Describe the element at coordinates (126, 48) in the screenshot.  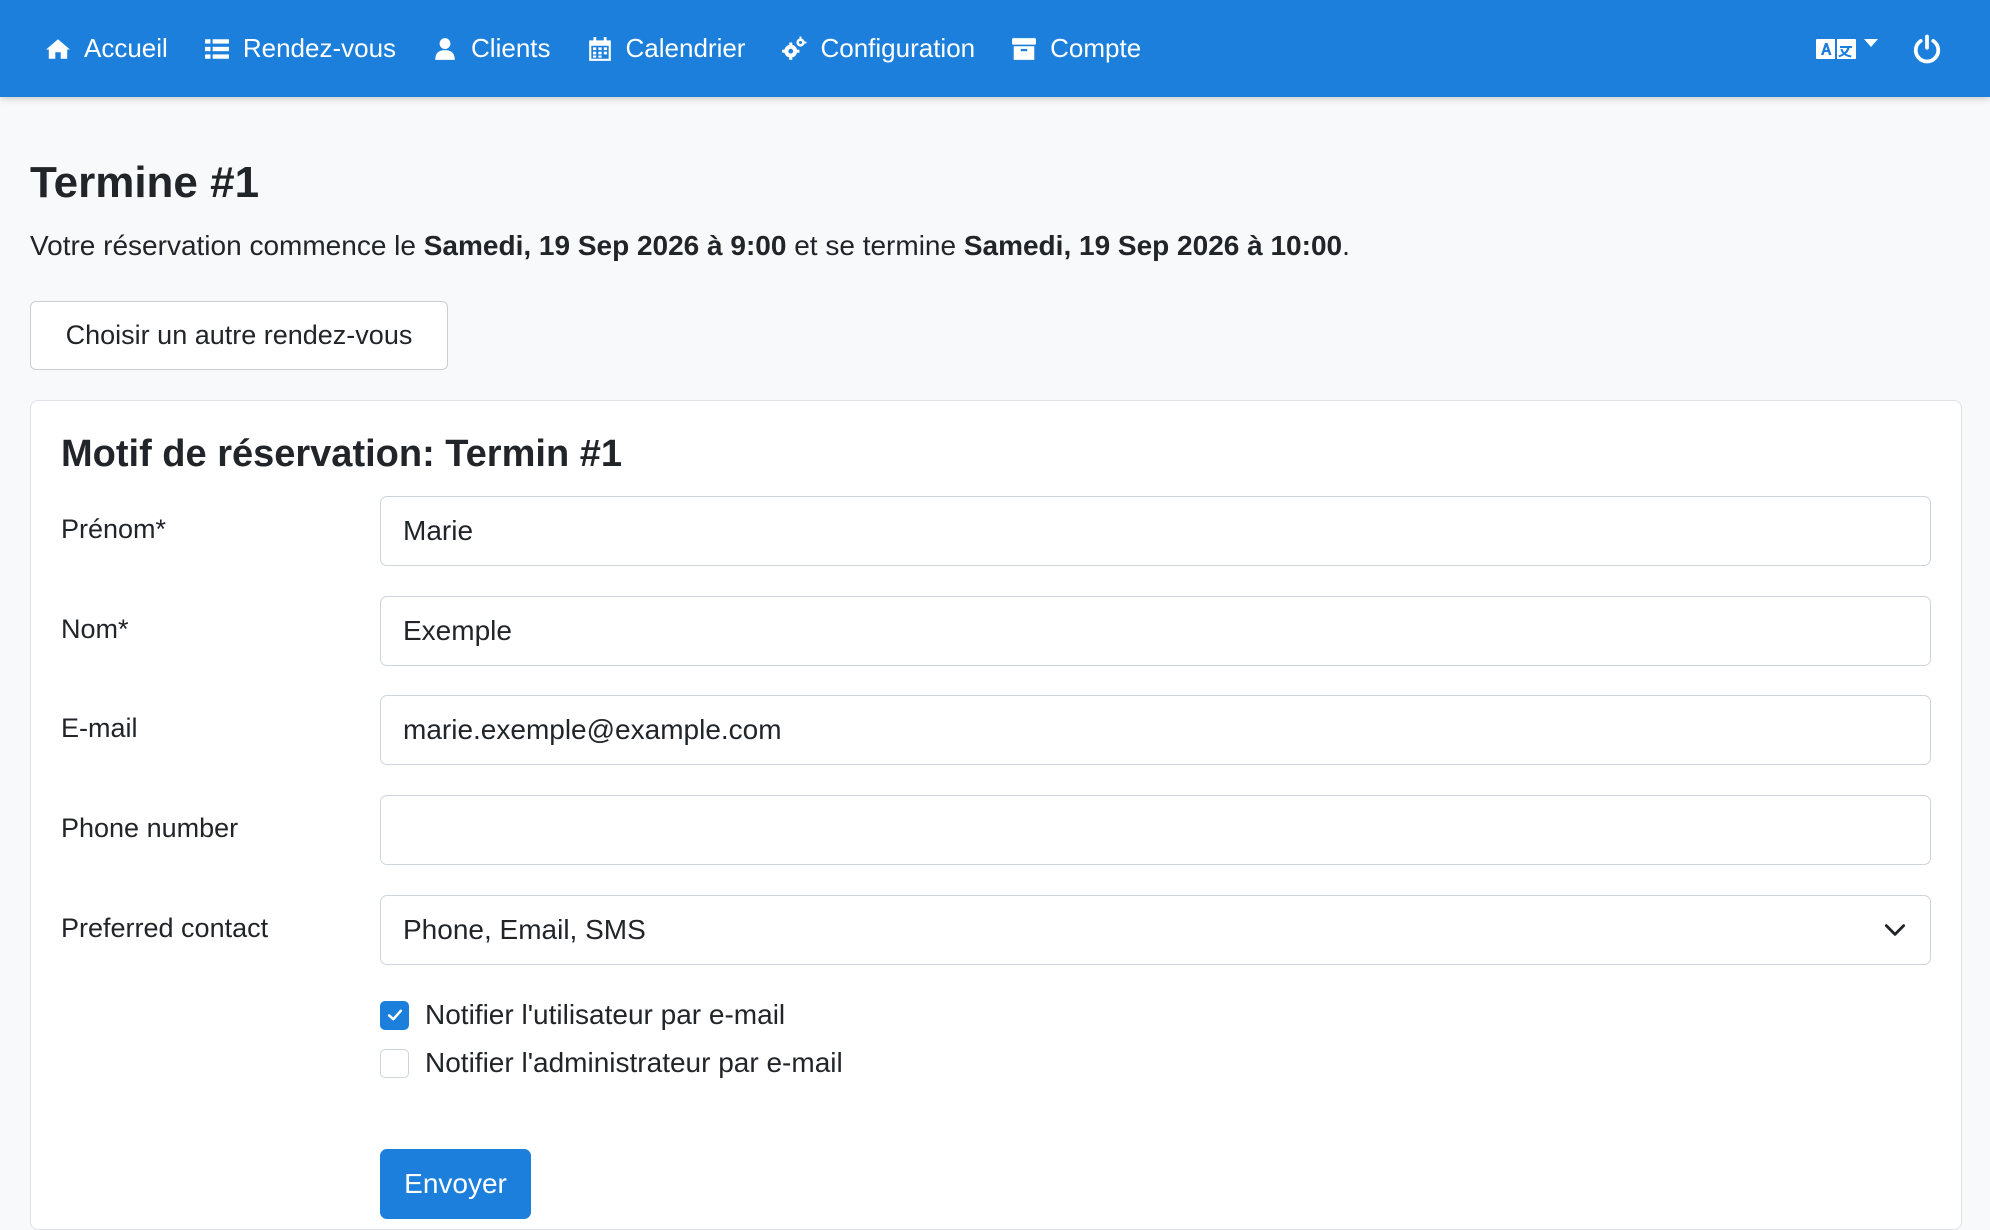
I see `nav-item-label: Accueil` at that location.